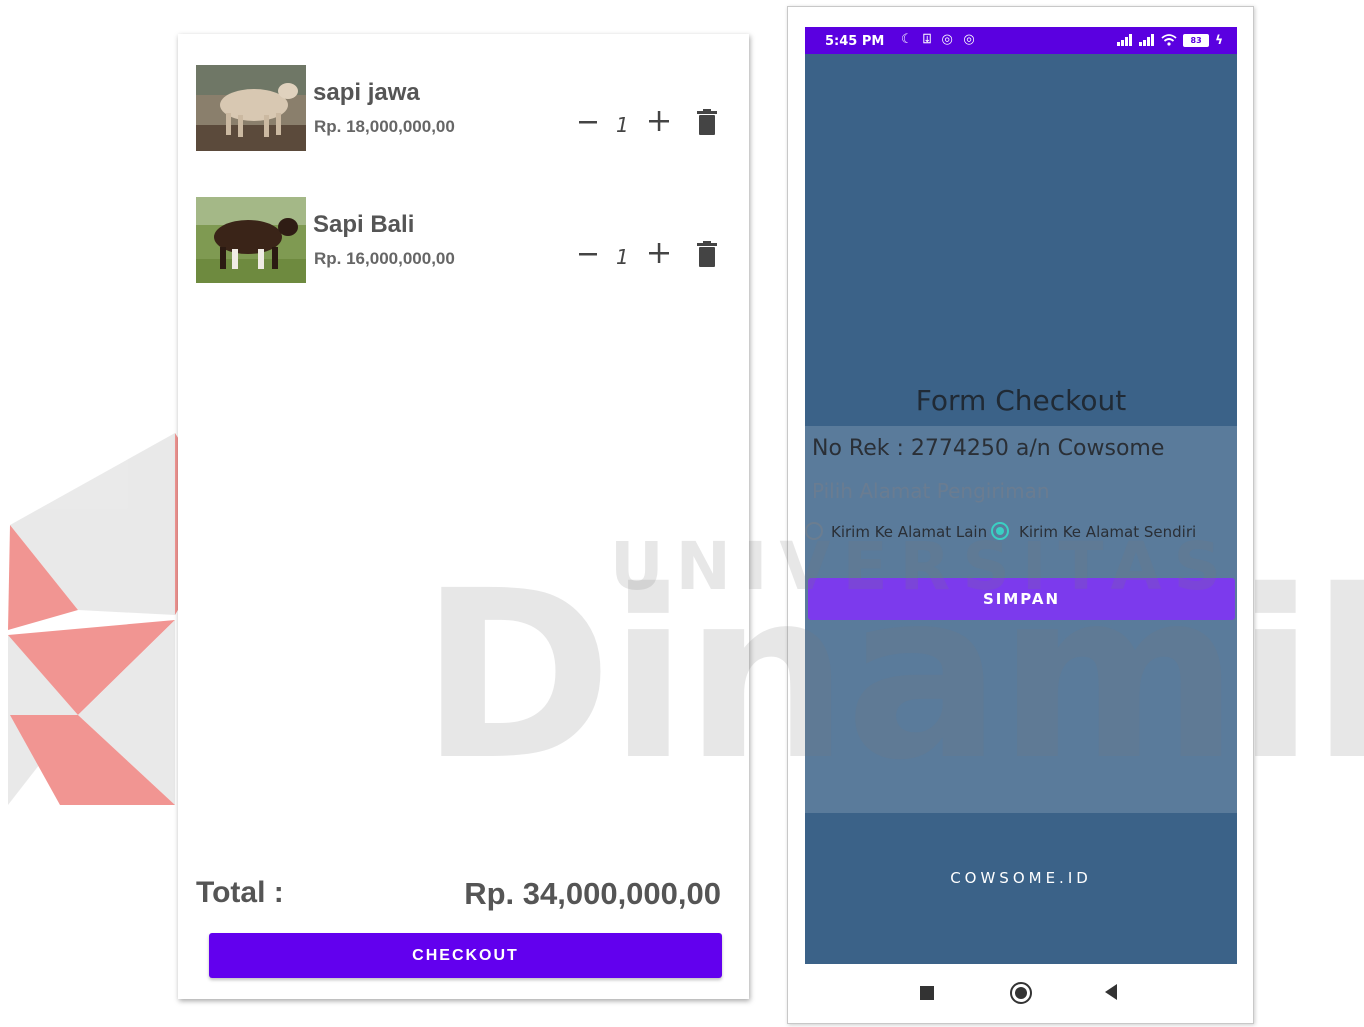 The image size is (1364, 1027). What do you see at coordinates (931, 491) in the screenshot?
I see `shipping-address-hint: Pilih Alamat Pengiriman` at bounding box center [931, 491].